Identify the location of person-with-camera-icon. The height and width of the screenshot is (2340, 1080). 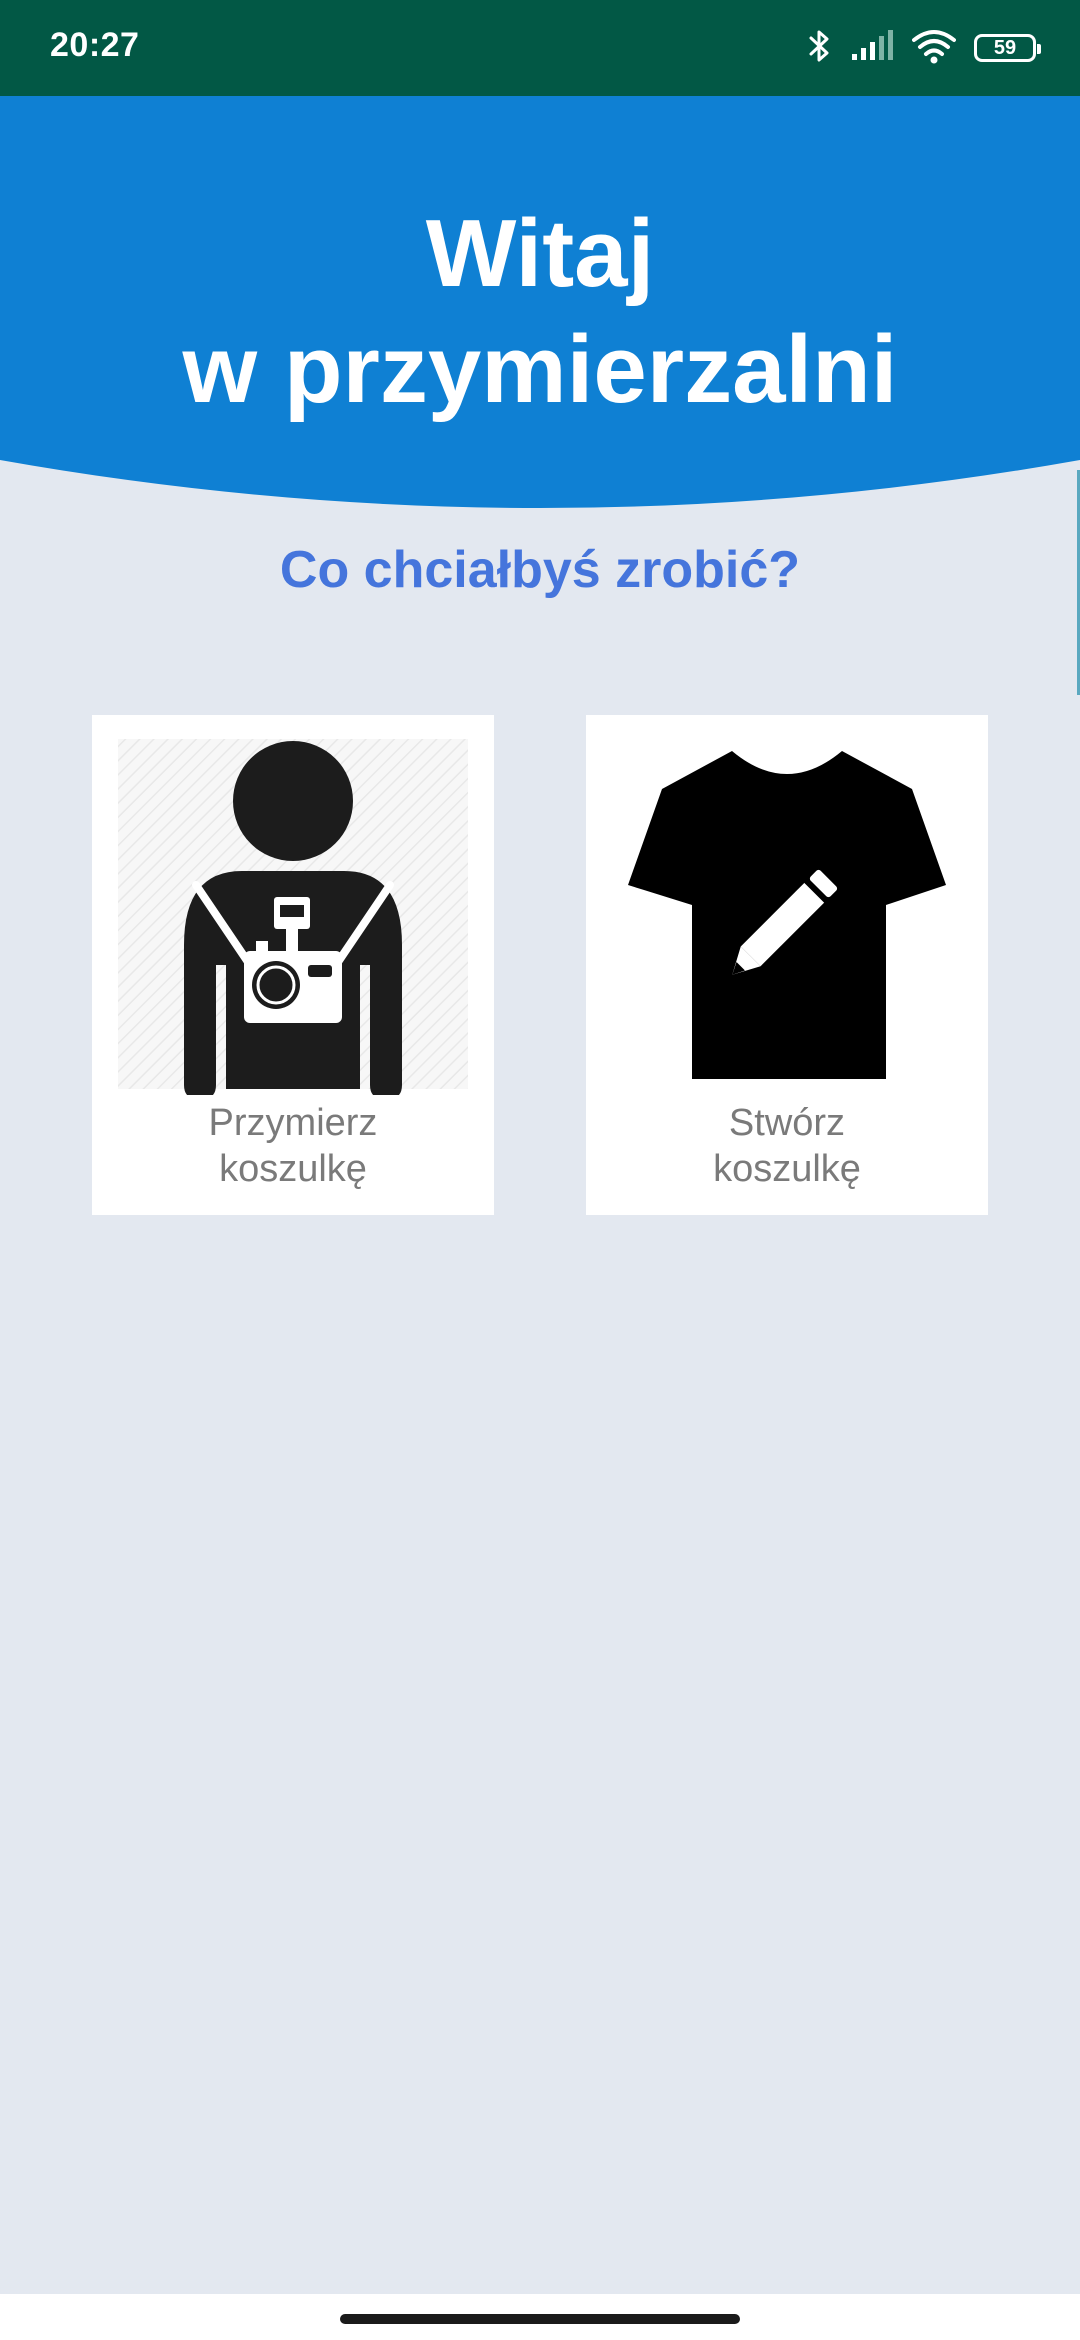
(293, 907).